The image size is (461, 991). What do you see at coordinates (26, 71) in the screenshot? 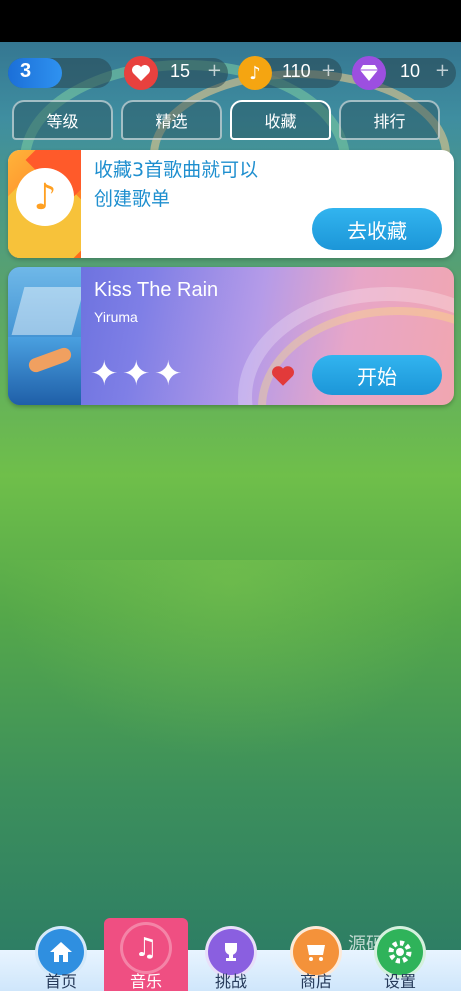
I see `level-value: 3` at bounding box center [26, 71].